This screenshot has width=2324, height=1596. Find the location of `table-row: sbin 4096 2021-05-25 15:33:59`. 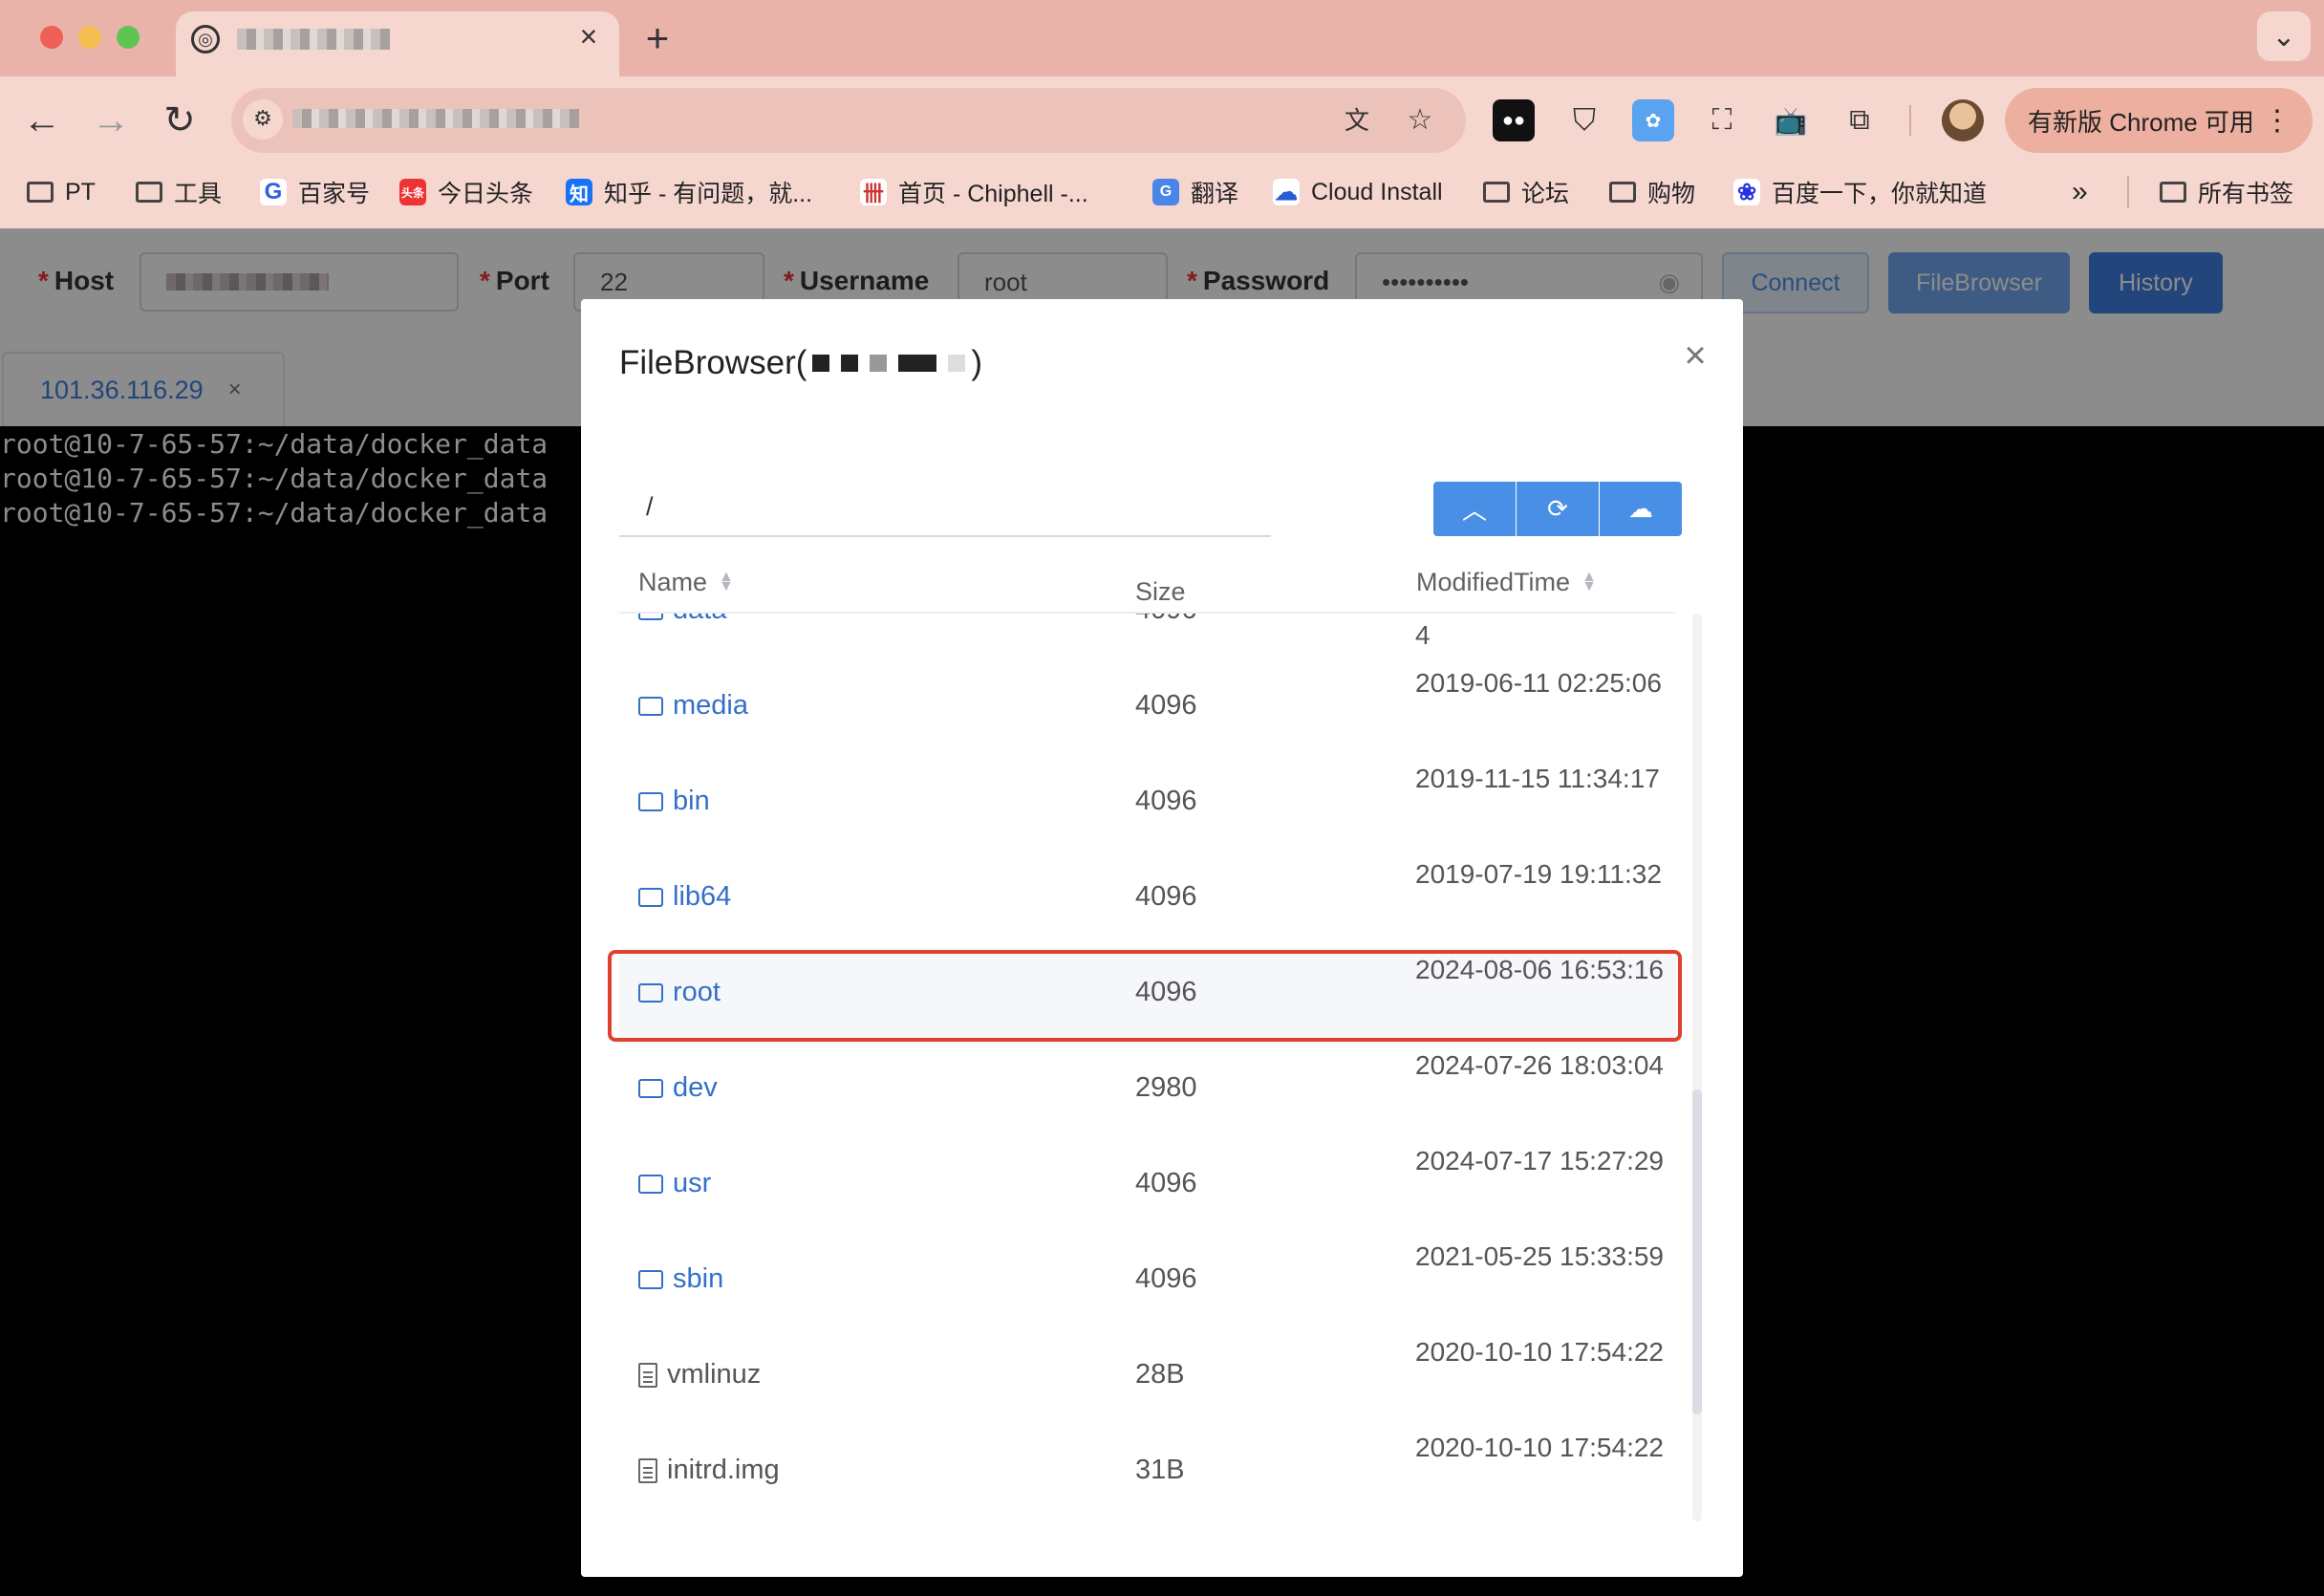

table-row: sbin 4096 2021-05-25 15:33:59 is located at coordinates (1147, 1283).